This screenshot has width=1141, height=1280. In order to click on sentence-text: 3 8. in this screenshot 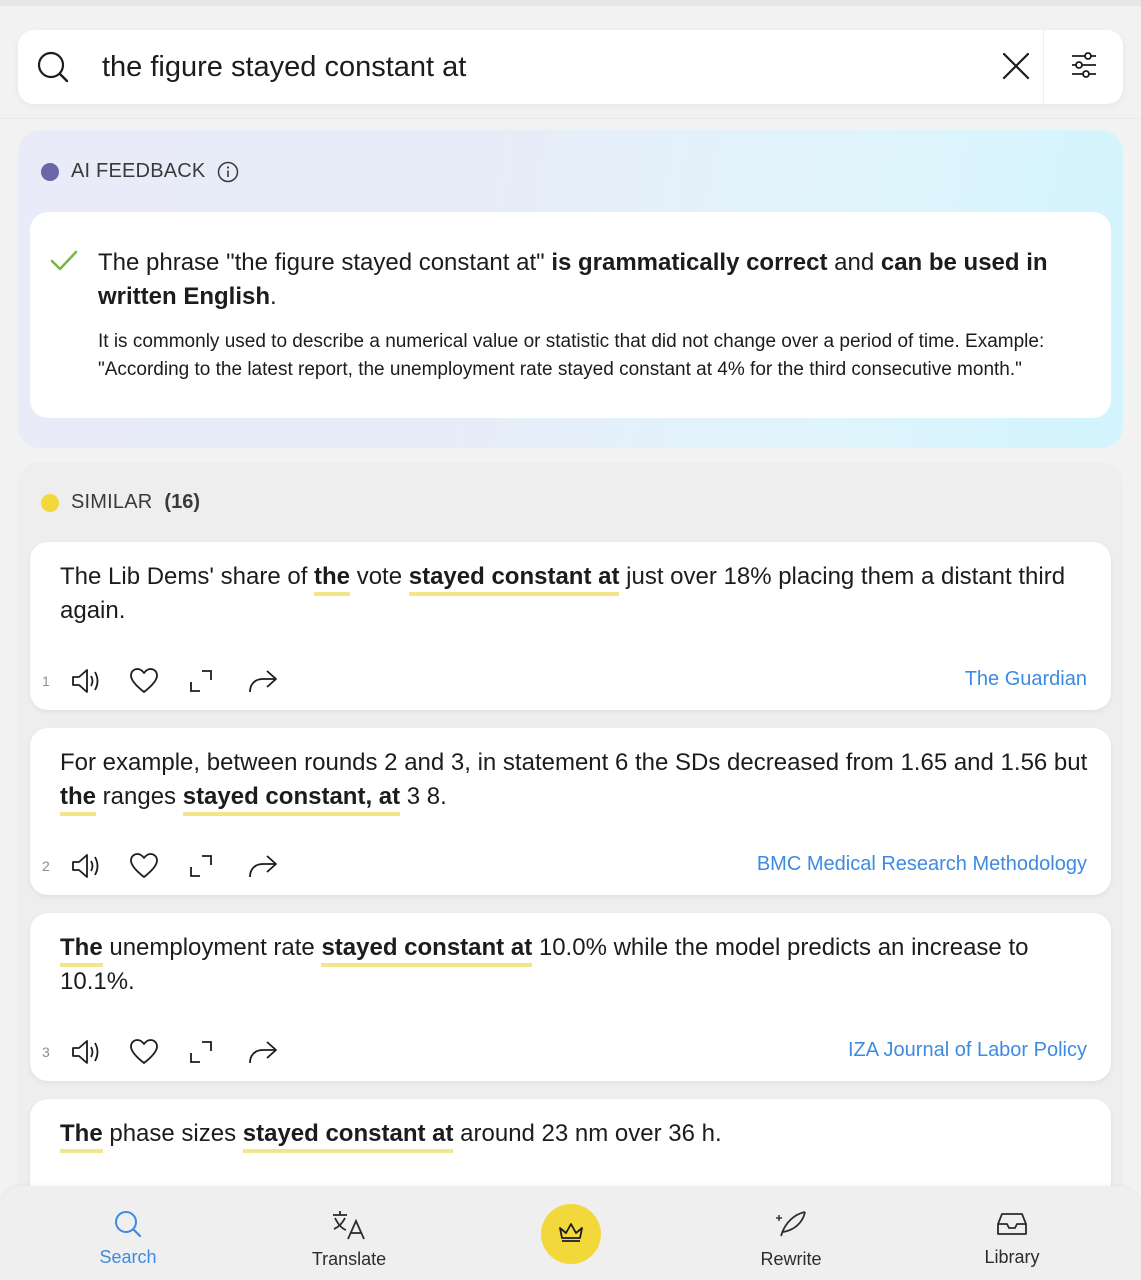, I will do `click(423, 796)`.